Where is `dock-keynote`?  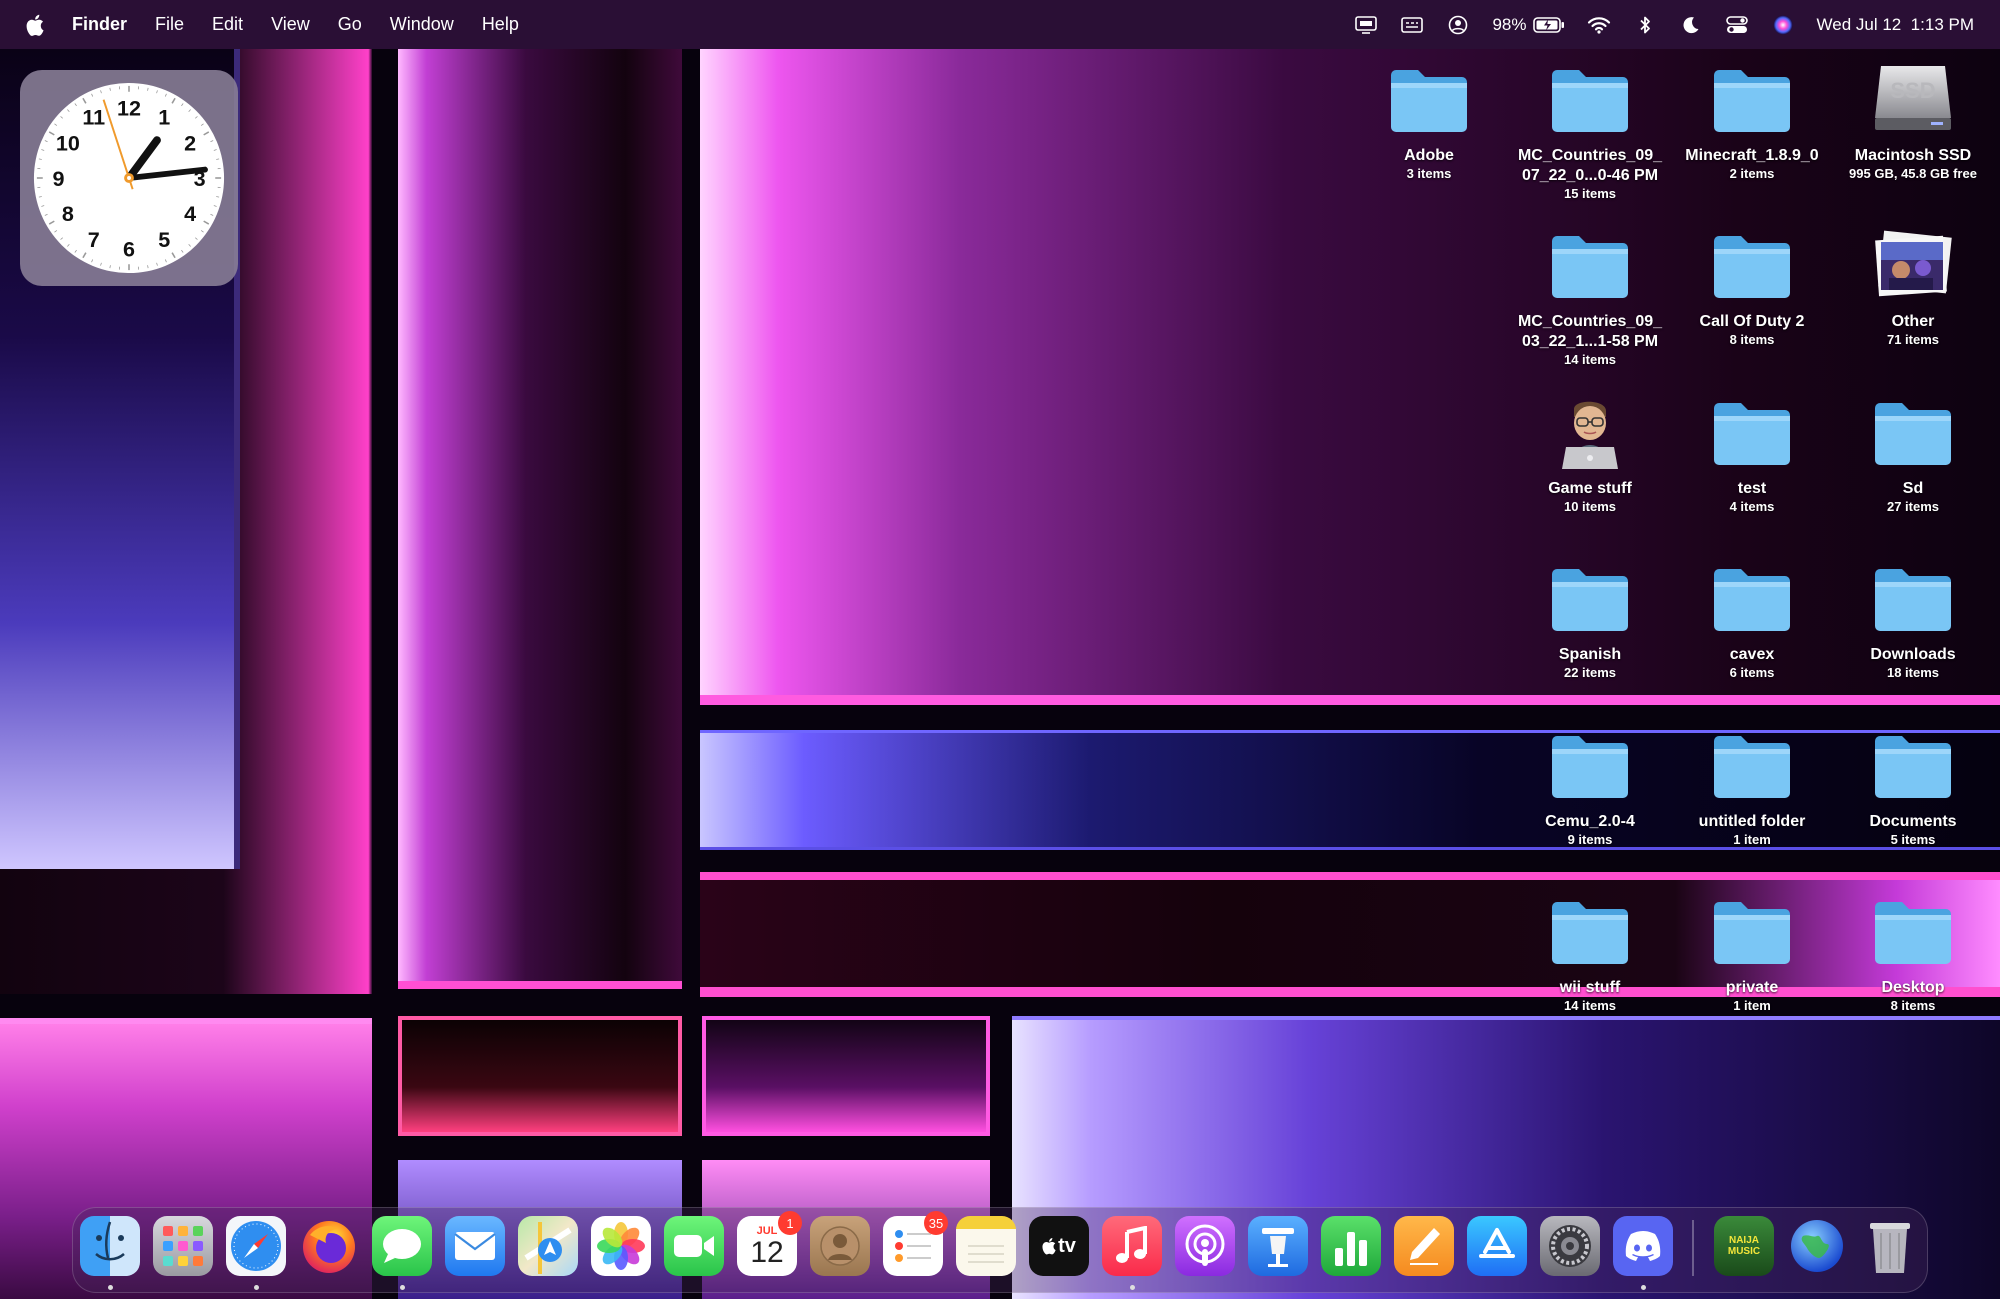
dock-keynote is located at coordinates (1278, 1246).